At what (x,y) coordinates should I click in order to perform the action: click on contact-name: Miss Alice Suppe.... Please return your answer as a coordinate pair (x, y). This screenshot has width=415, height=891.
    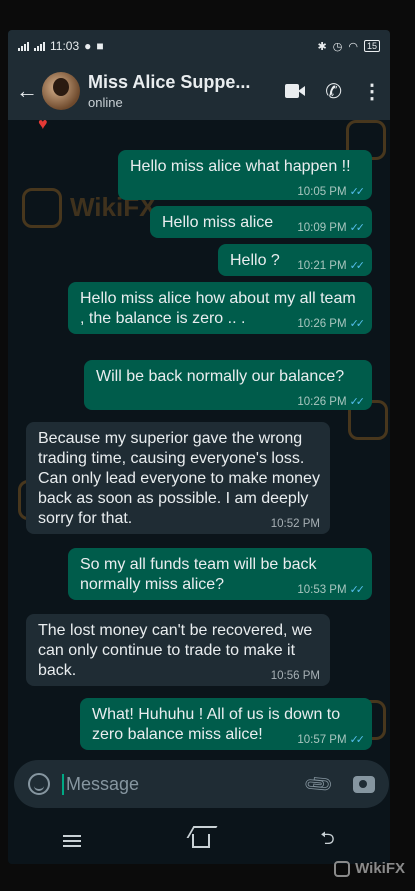
    Looking at the image, I should click on (169, 82).